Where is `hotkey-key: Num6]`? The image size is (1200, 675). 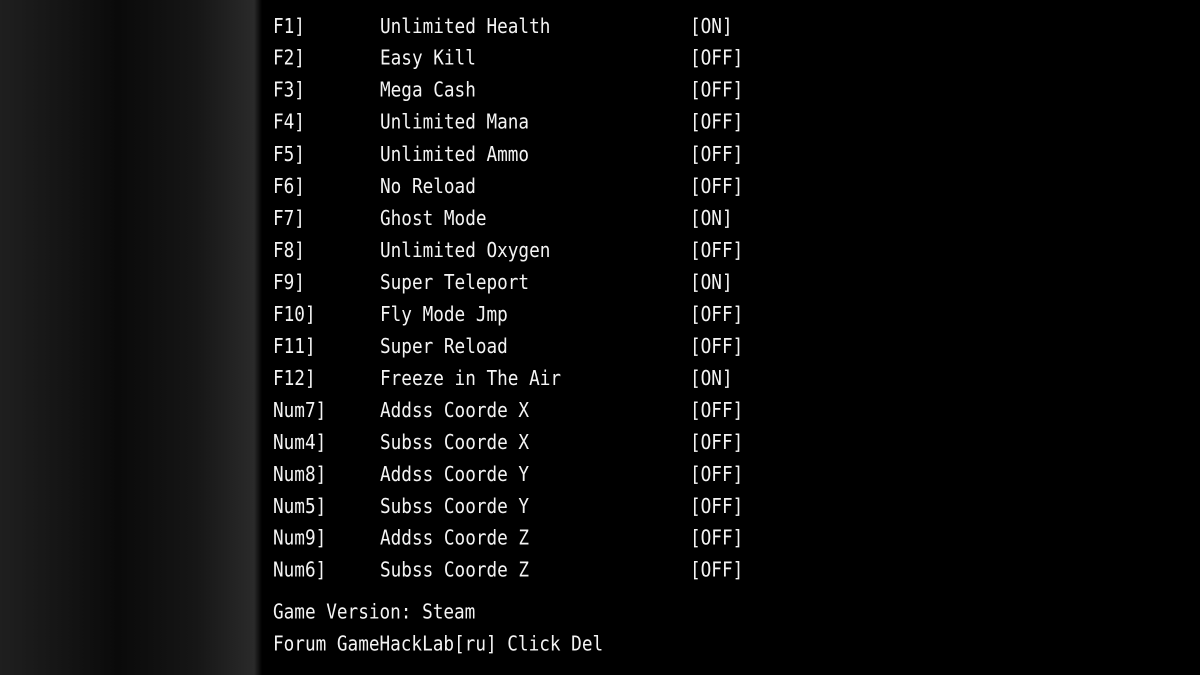 hotkey-key: Num6] is located at coordinates (300, 571).